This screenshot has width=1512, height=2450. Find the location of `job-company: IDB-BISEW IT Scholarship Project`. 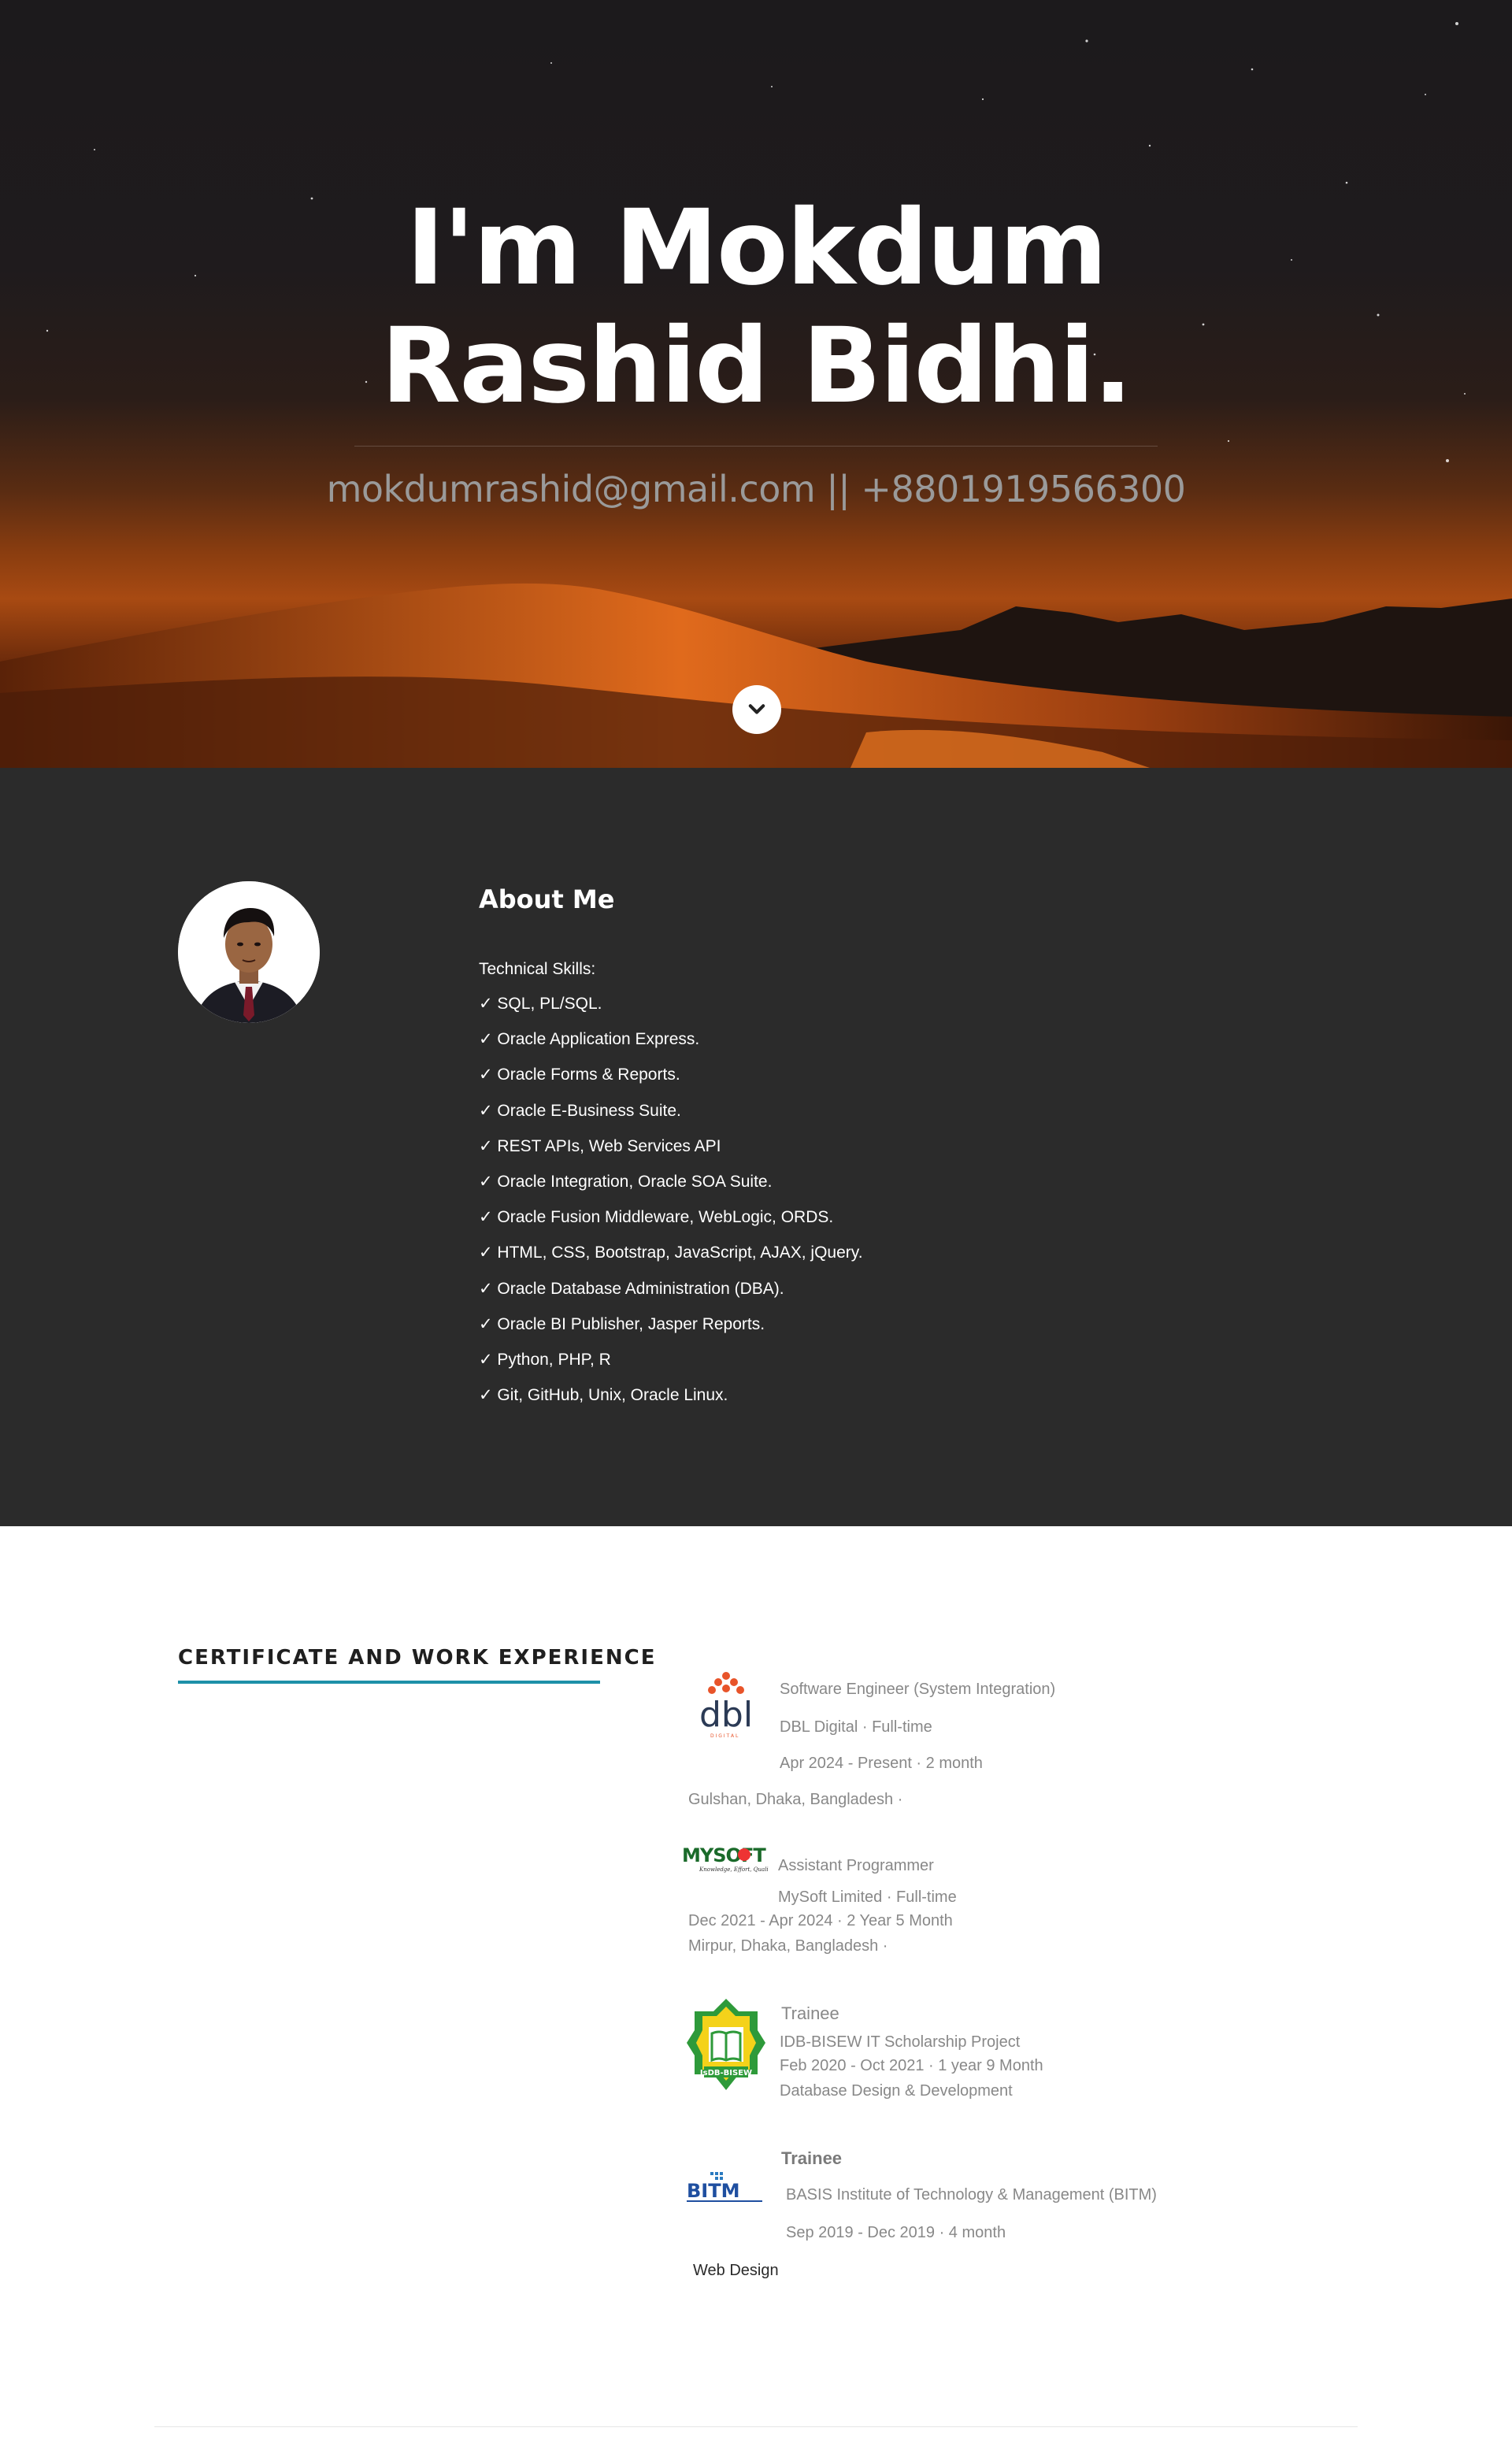

job-company: IDB-BISEW IT Scholarship Project is located at coordinates (900, 2042).